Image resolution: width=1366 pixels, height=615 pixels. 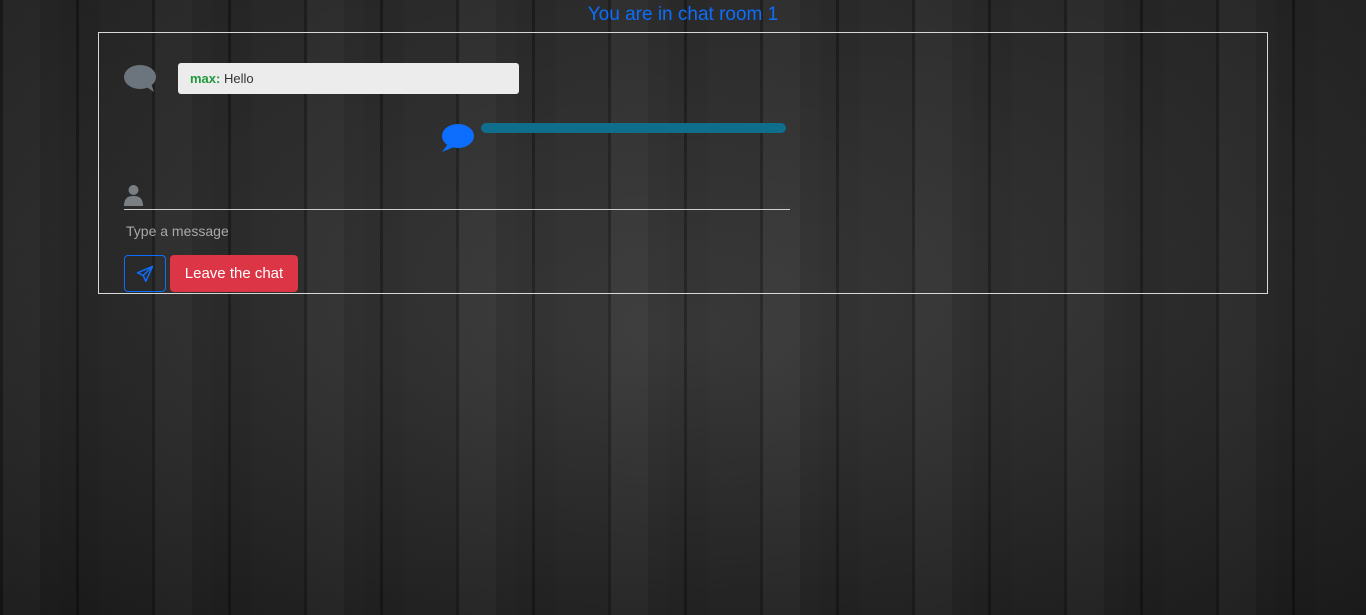 What do you see at coordinates (234, 273) in the screenshot?
I see `leave-chat-button: Leave the chat` at bounding box center [234, 273].